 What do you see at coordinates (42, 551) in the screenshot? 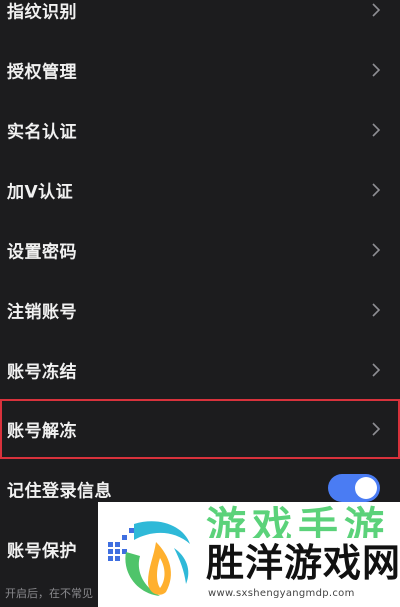
I see `settings-item-label: 账号保护` at bounding box center [42, 551].